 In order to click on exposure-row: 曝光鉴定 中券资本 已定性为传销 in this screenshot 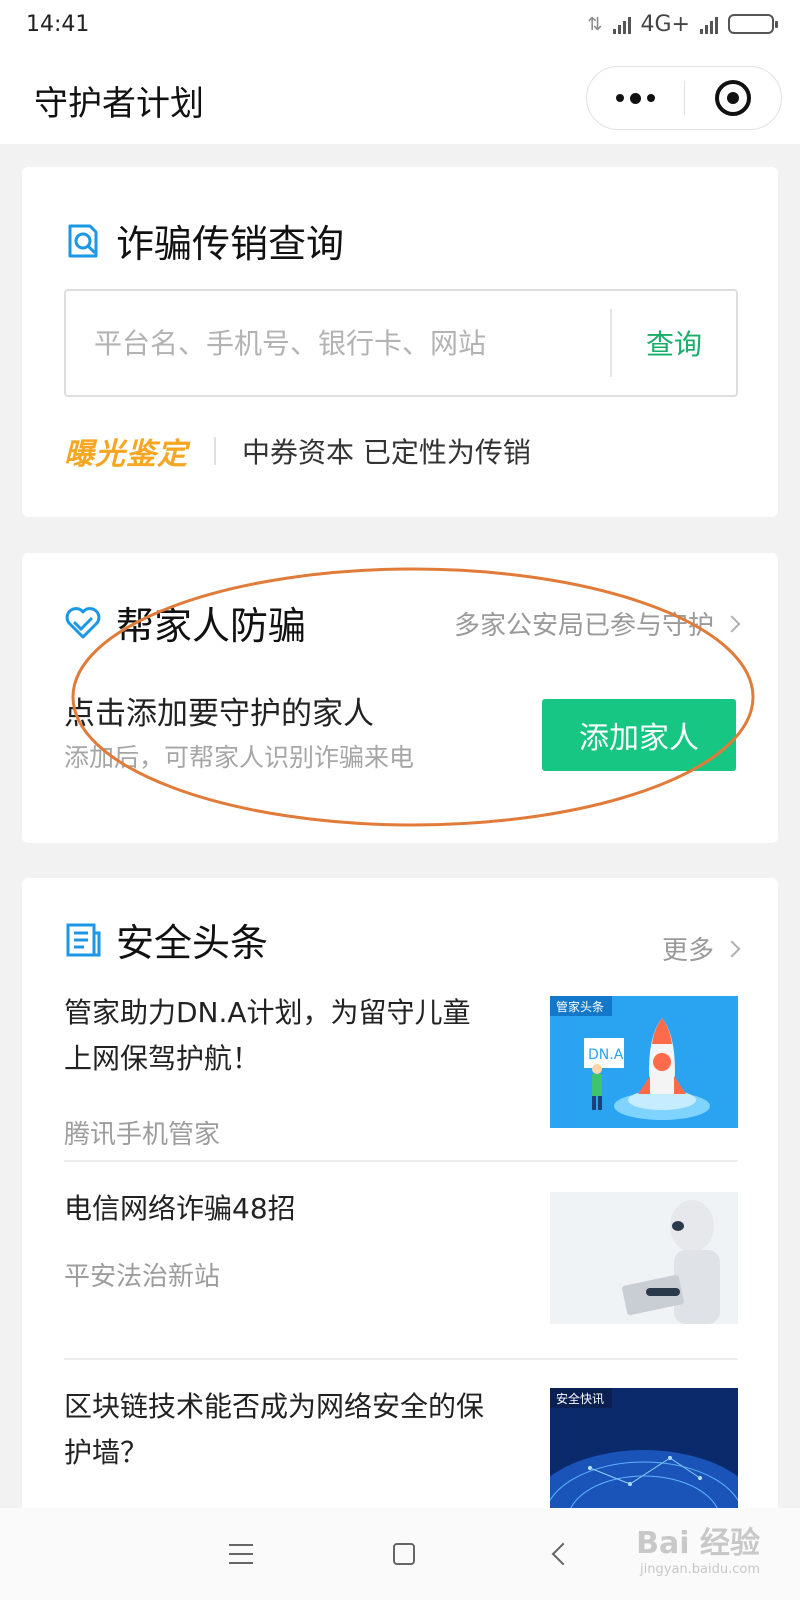, I will do `click(297, 451)`.